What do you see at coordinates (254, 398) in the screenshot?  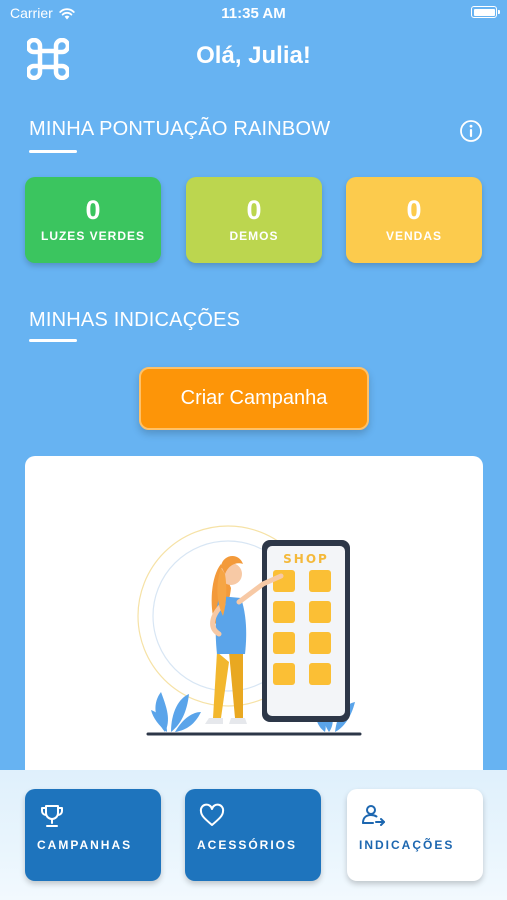 I see `create-campaign-button: Criar Campanha` at bounding box center [254, 398].